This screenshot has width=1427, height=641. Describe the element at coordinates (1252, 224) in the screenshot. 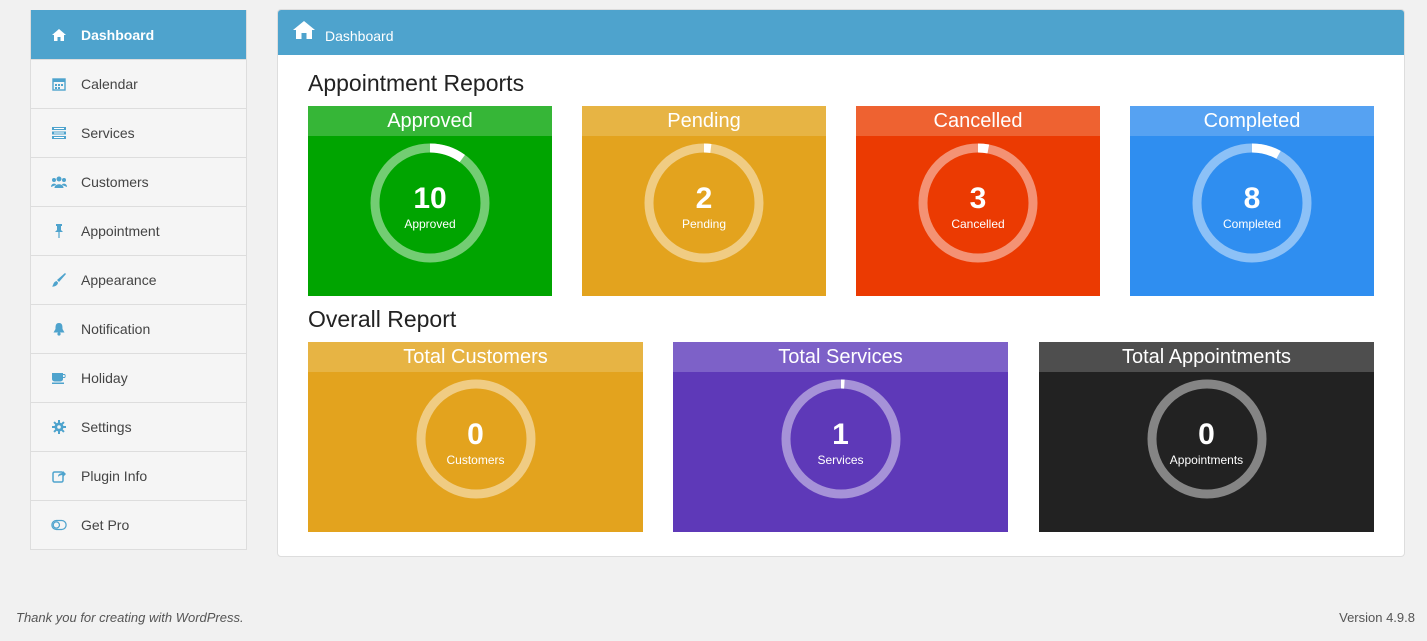

I see `stat-label: Completed` at that location.